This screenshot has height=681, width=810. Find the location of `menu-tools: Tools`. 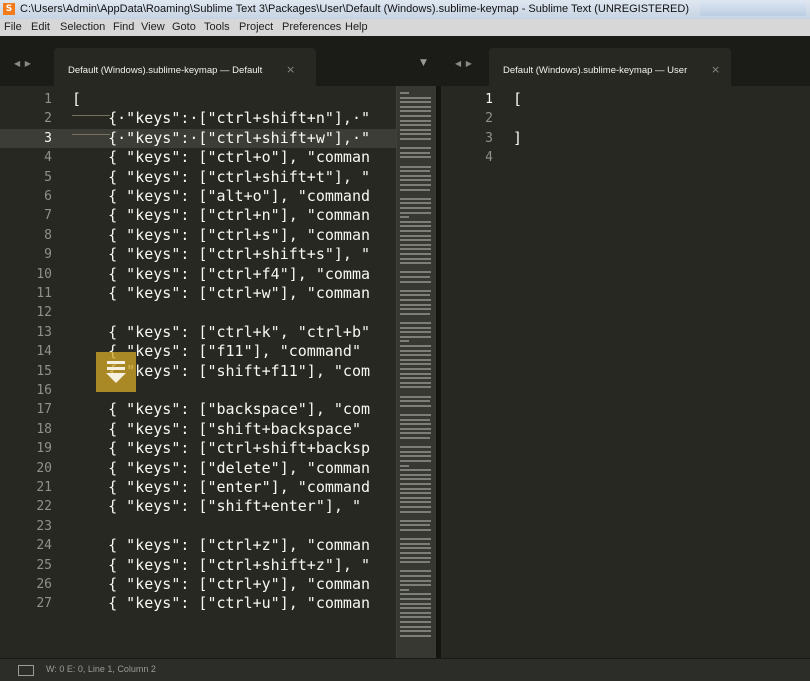

menu-tools: Tools is located at coordinates (217, 27).